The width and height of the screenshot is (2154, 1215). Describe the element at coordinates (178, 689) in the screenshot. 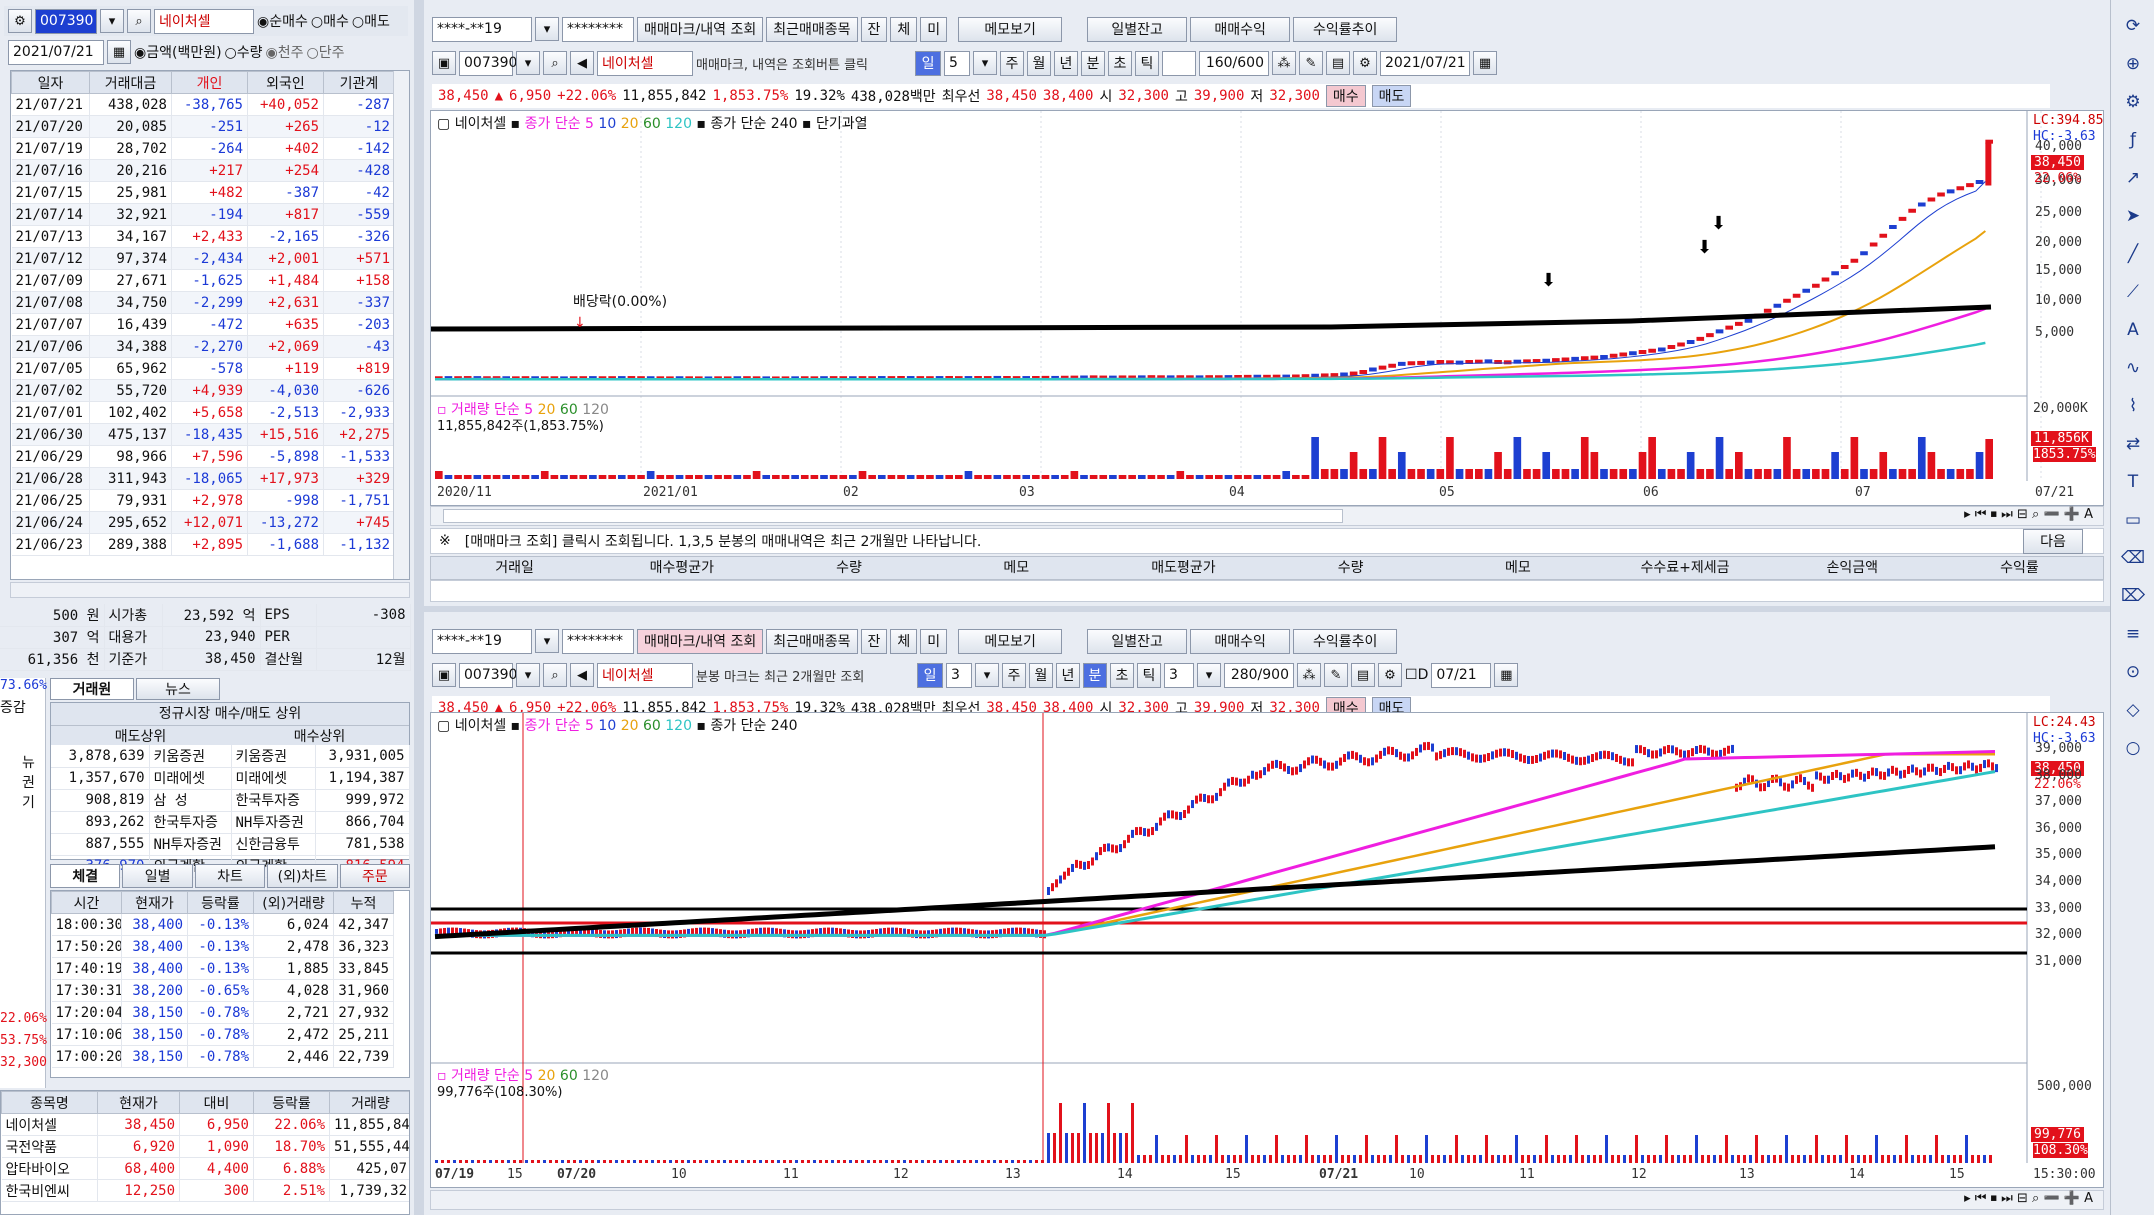

I see `tab-news: 뉴스` at that location.